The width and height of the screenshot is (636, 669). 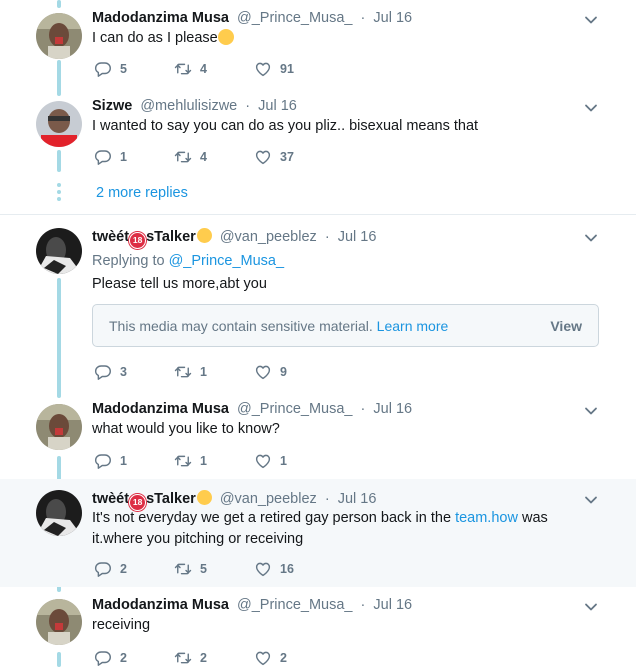 I want to click on like-button: 91, so click(x=274, y=69).